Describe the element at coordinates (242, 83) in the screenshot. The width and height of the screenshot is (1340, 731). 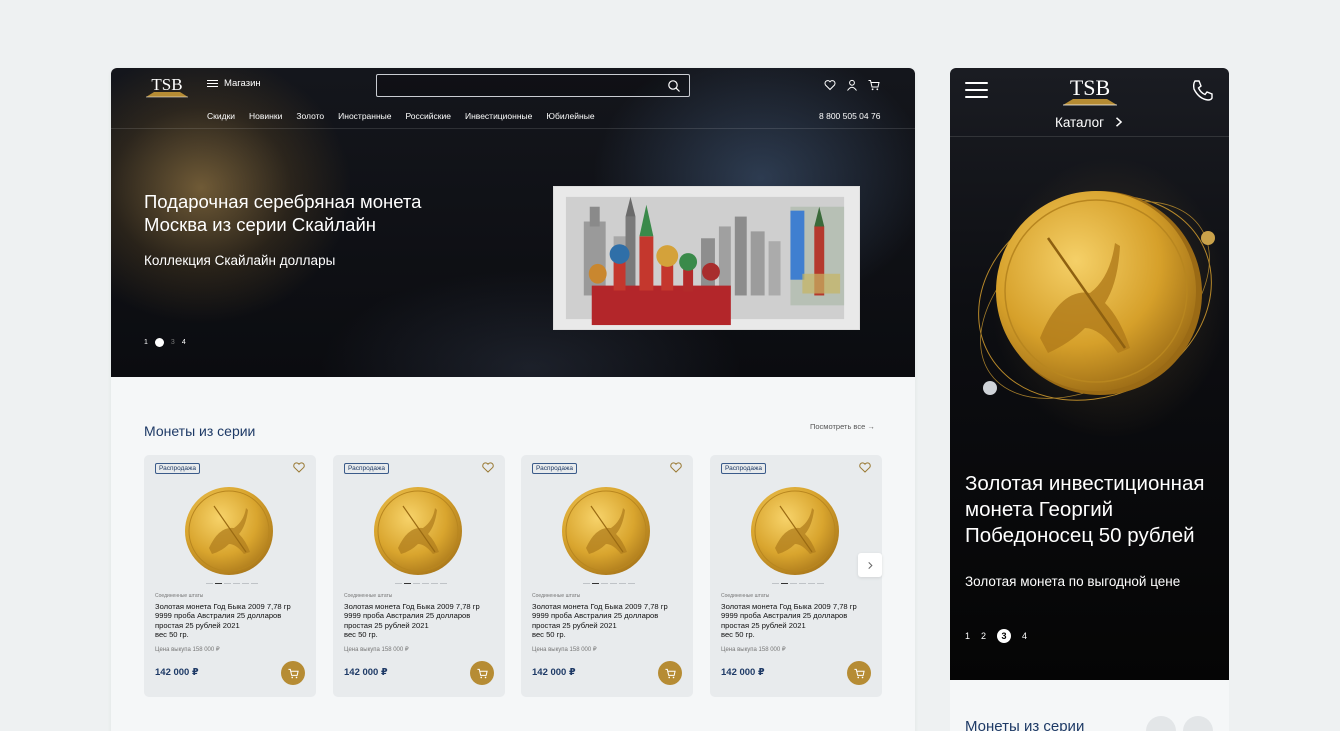
I see `menu-label: Магазин` at that location.